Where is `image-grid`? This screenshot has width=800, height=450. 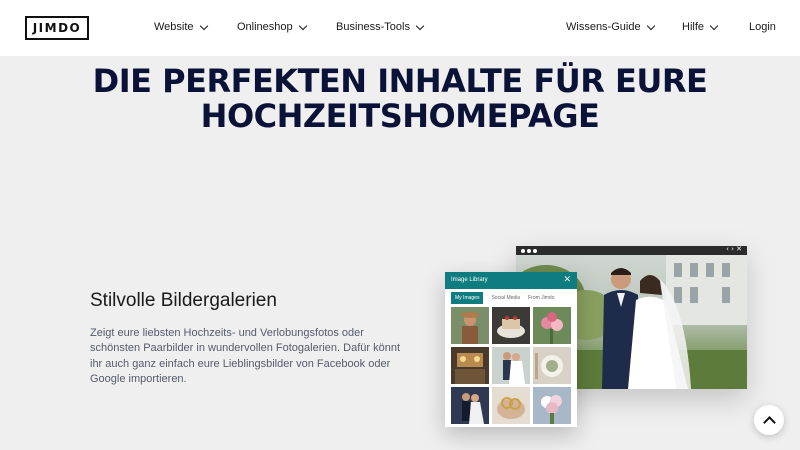 image-grid is located at coordinates (511, 365).